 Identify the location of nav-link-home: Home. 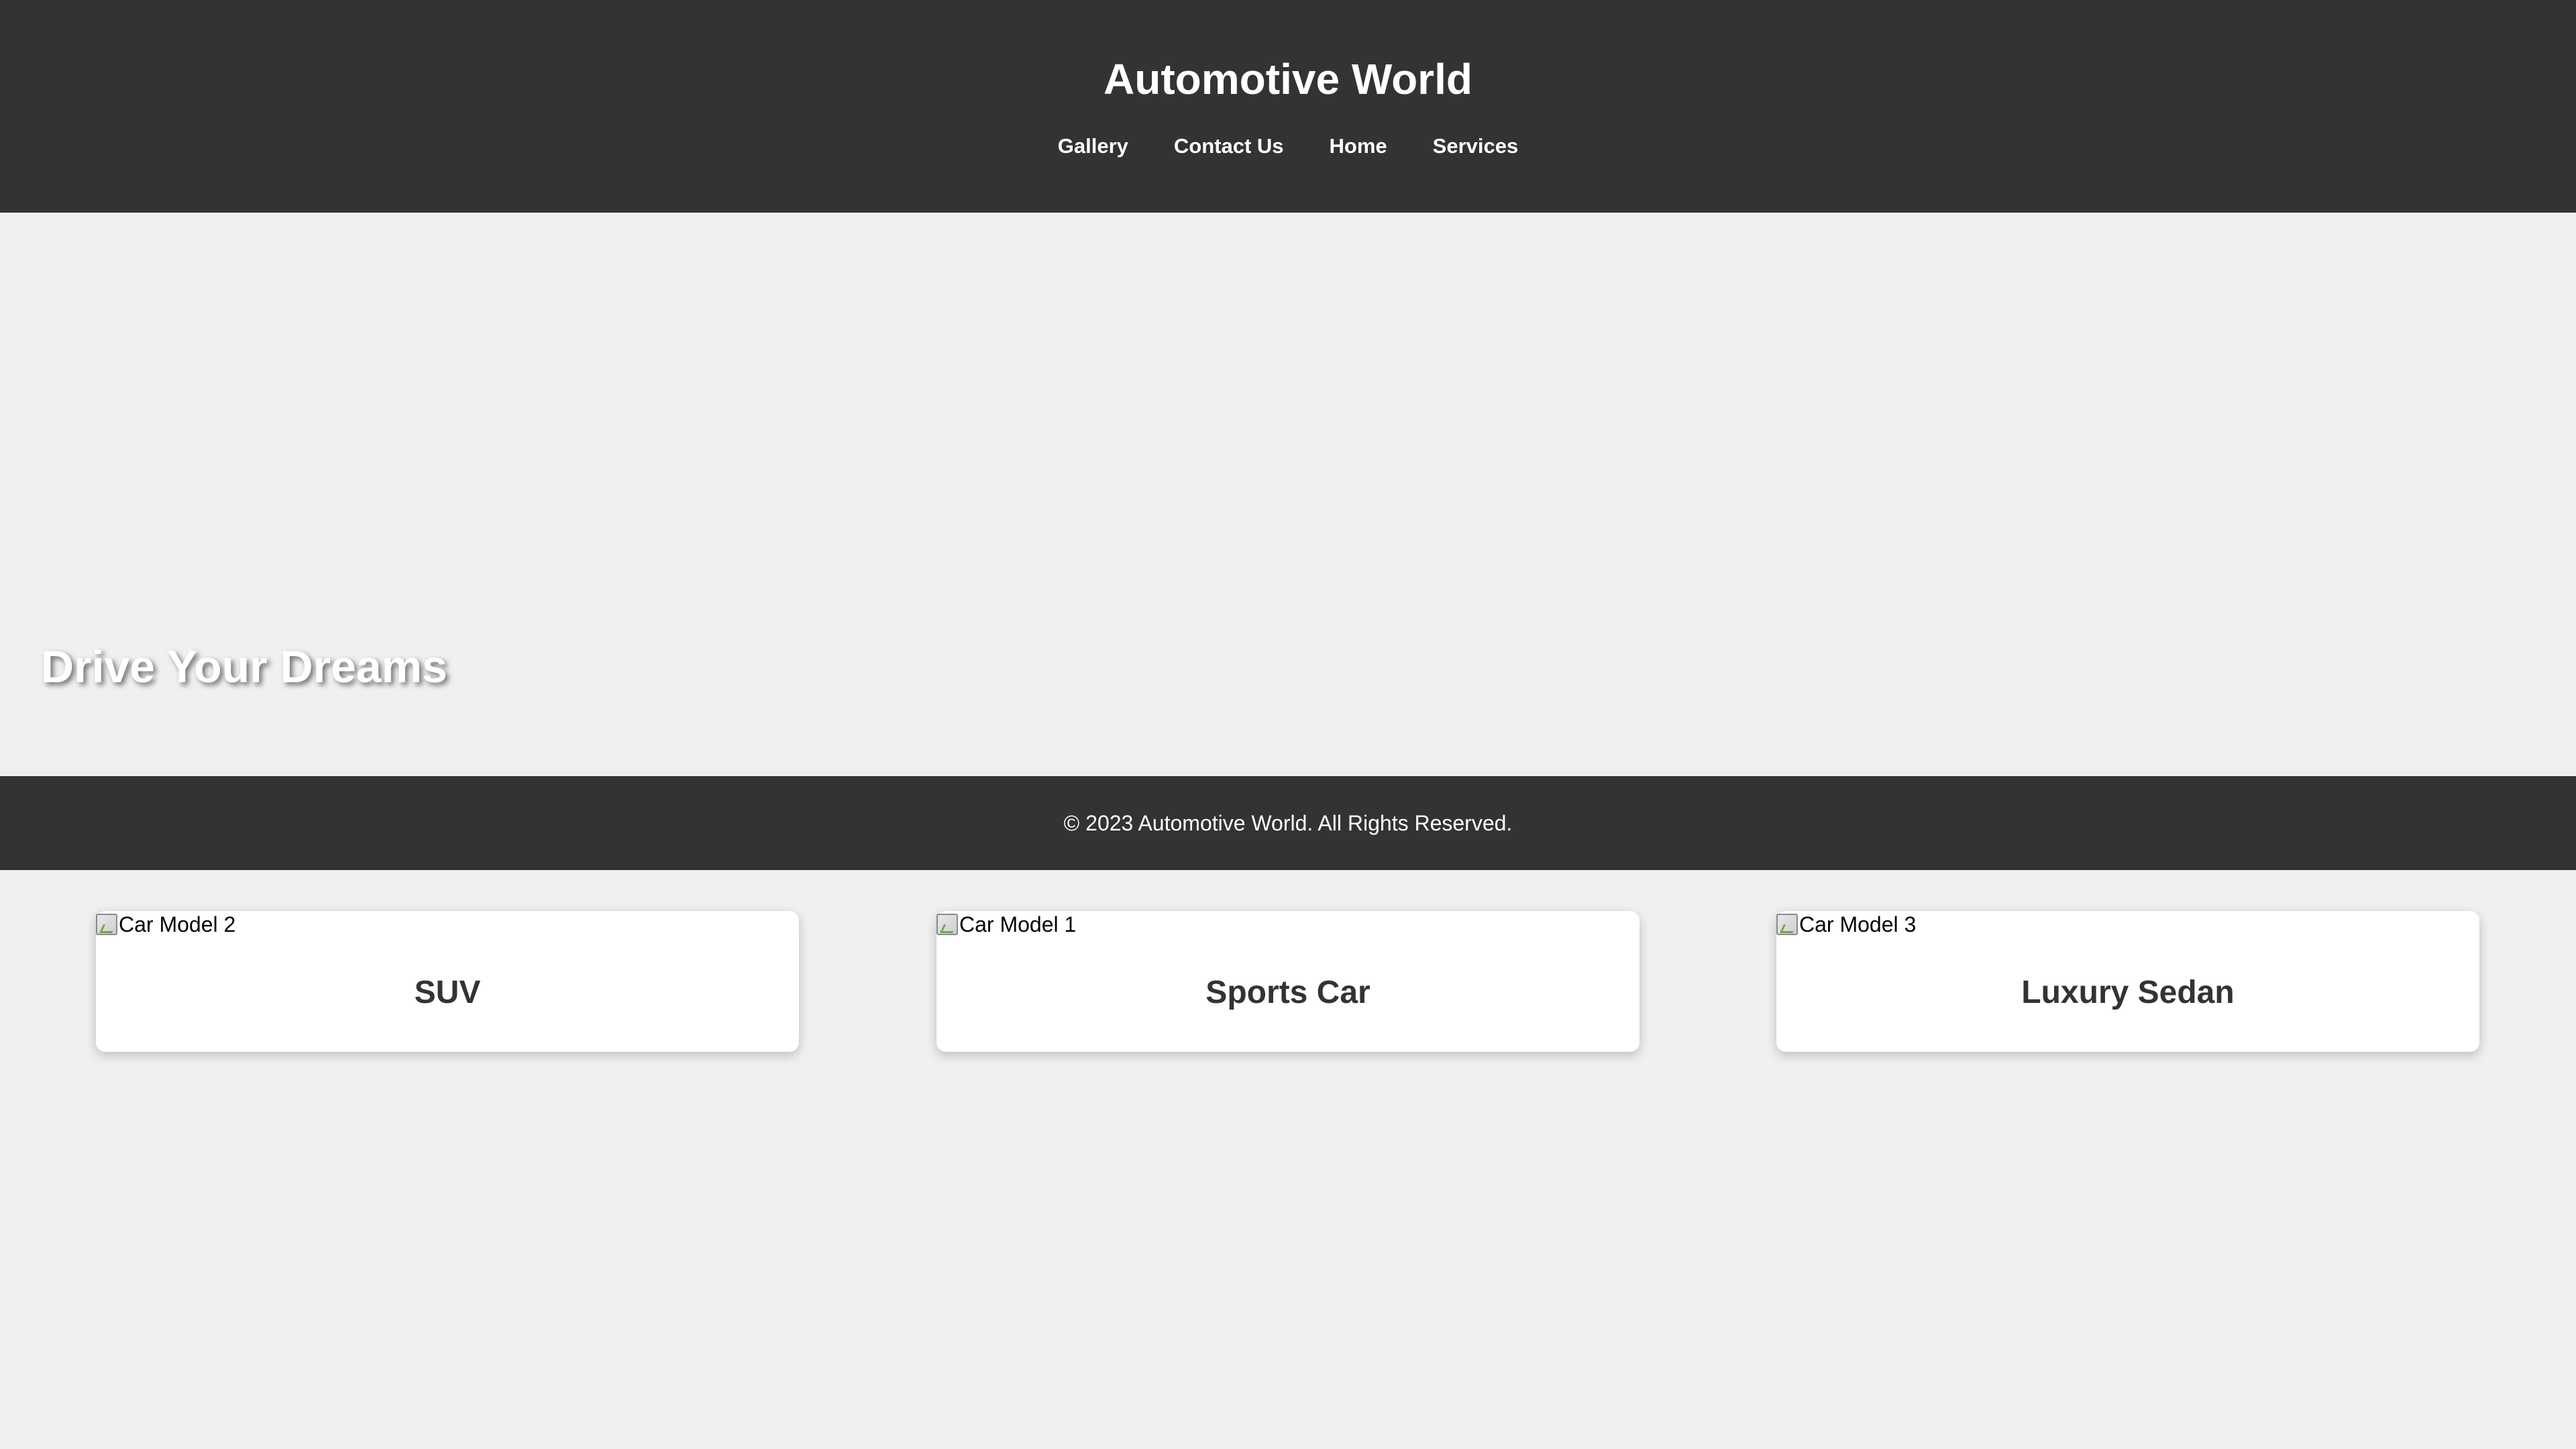
(1358, 146).